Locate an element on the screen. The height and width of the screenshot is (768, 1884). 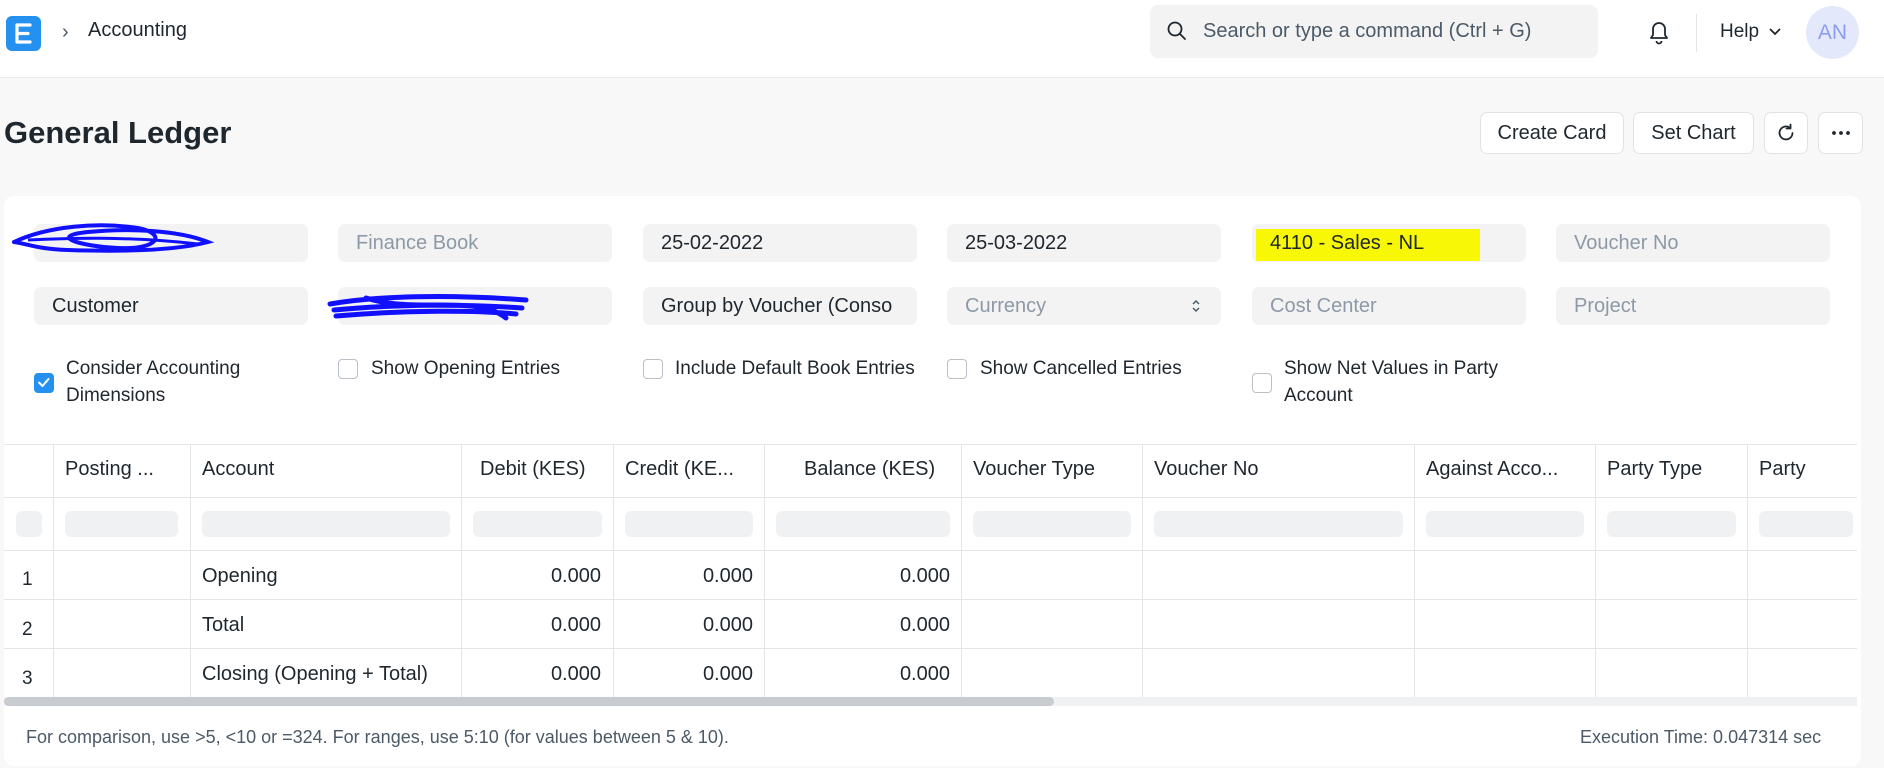
more-actions-button is located at coordinates (1840, 133).